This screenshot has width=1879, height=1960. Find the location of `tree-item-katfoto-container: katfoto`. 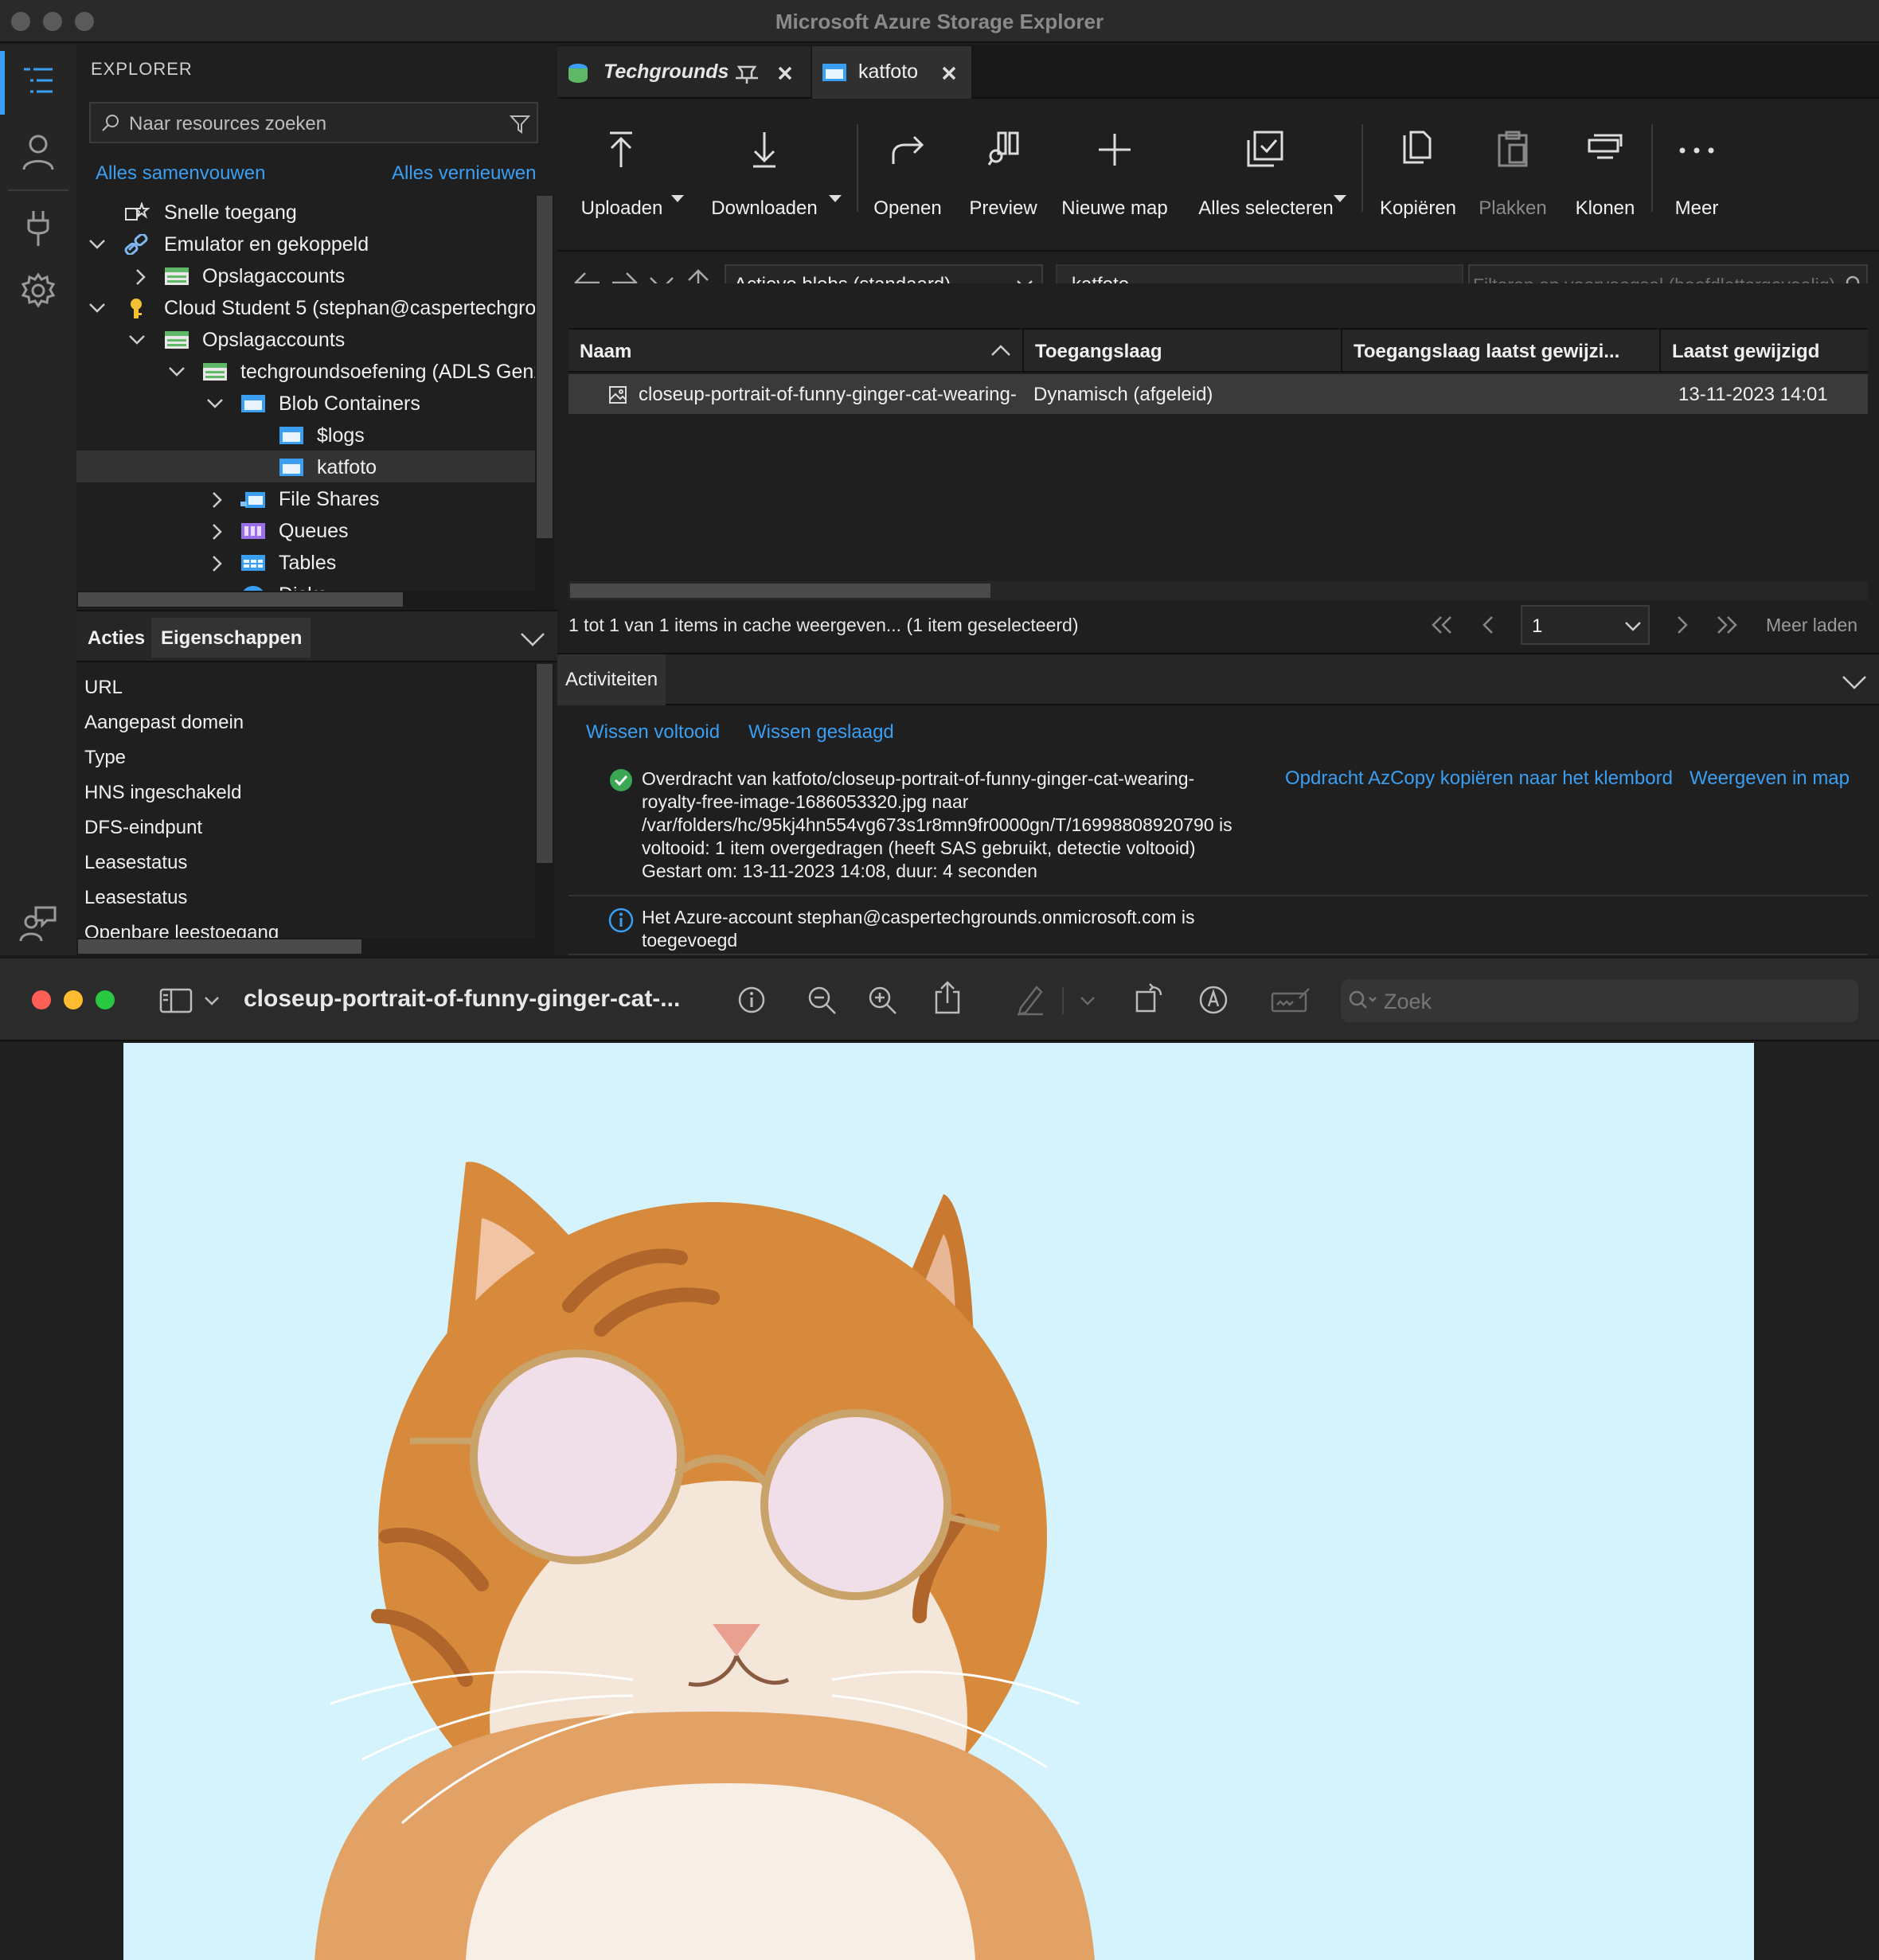

tree-item-katfoto-container: katfoto is located at coordinates (305, 466).